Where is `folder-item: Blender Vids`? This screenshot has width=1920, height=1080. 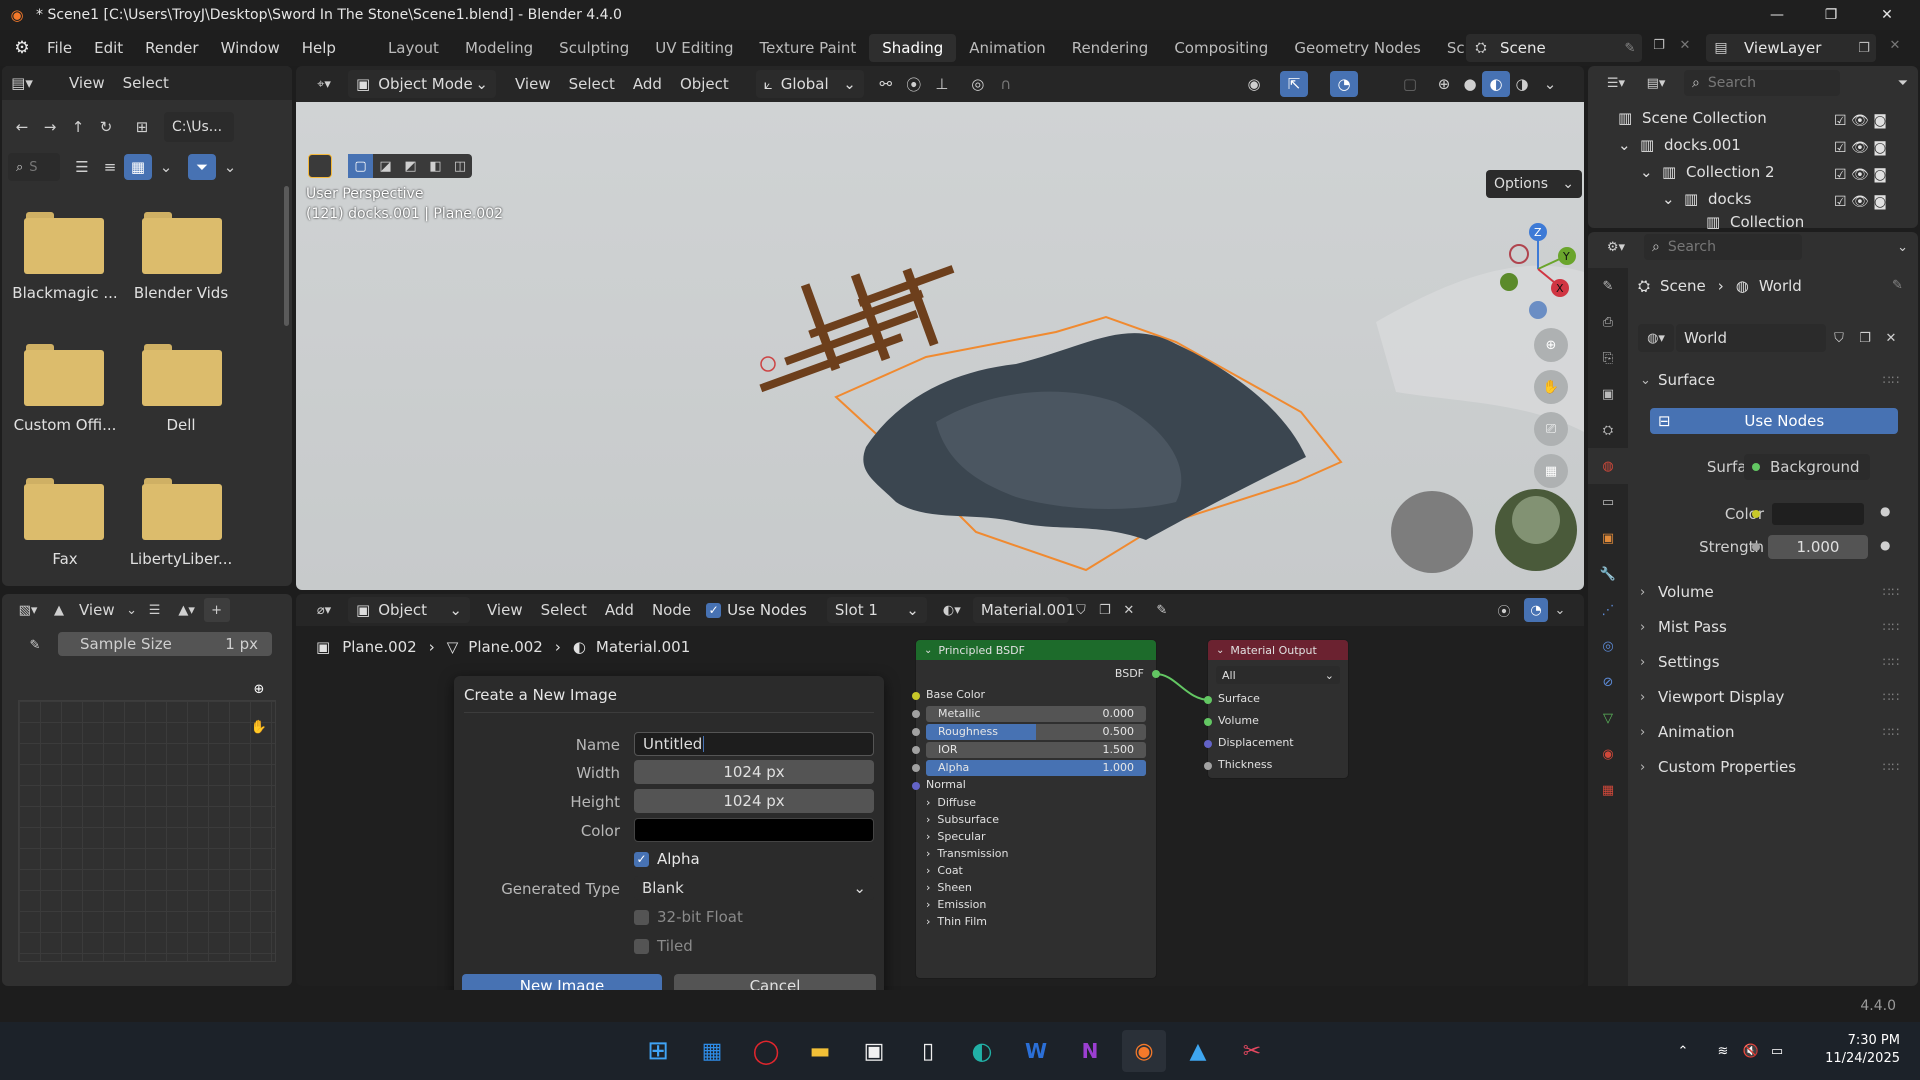 folder-item: Blender Vids is located at coordinates (182, 257).